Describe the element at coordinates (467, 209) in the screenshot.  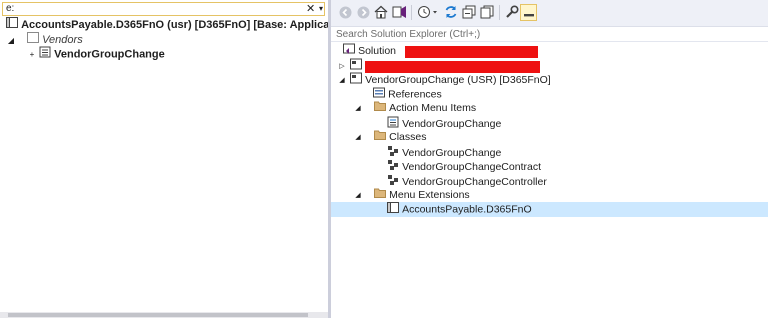
I see `tree-node-label: AccountsPayable.D365FnO` at that location.